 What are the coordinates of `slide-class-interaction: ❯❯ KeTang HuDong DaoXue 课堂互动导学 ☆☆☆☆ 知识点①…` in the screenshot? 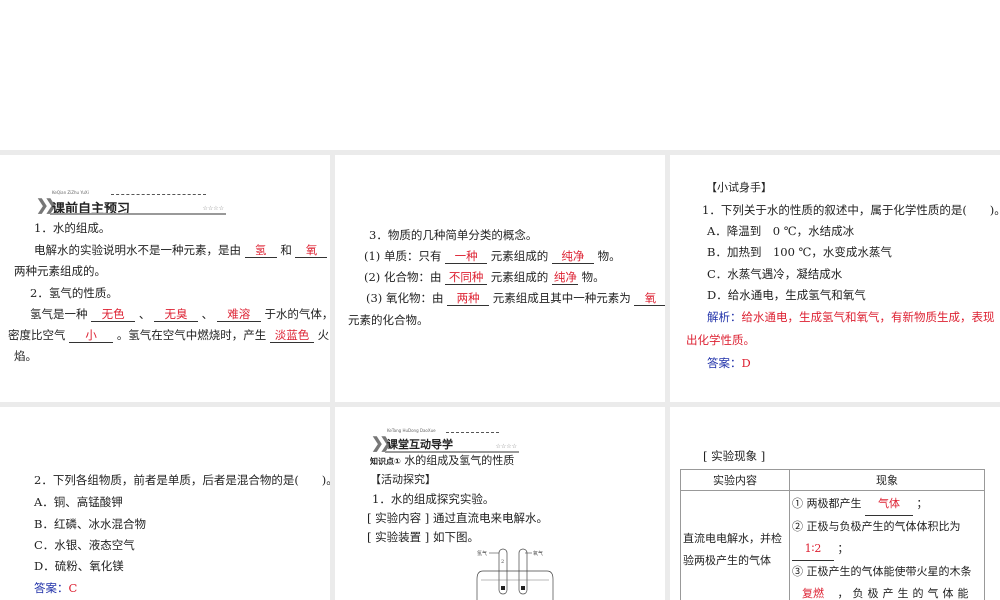 It's located at (500, 503).